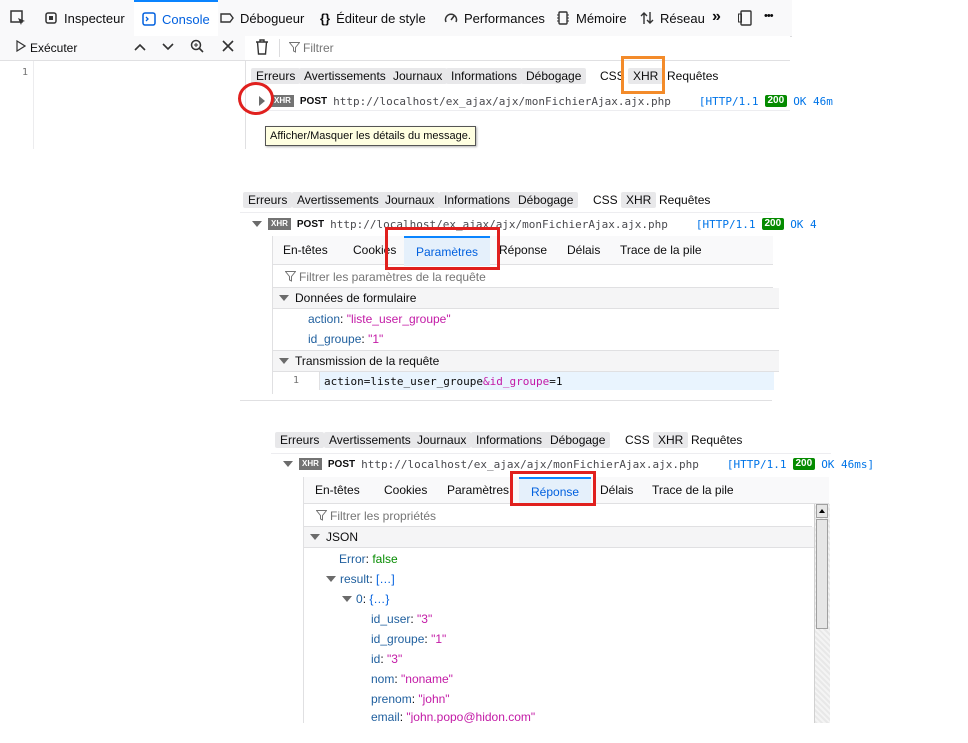  Describe the element at coordinates (197, 47) in the screenshot. I see `search-icon` at that location.